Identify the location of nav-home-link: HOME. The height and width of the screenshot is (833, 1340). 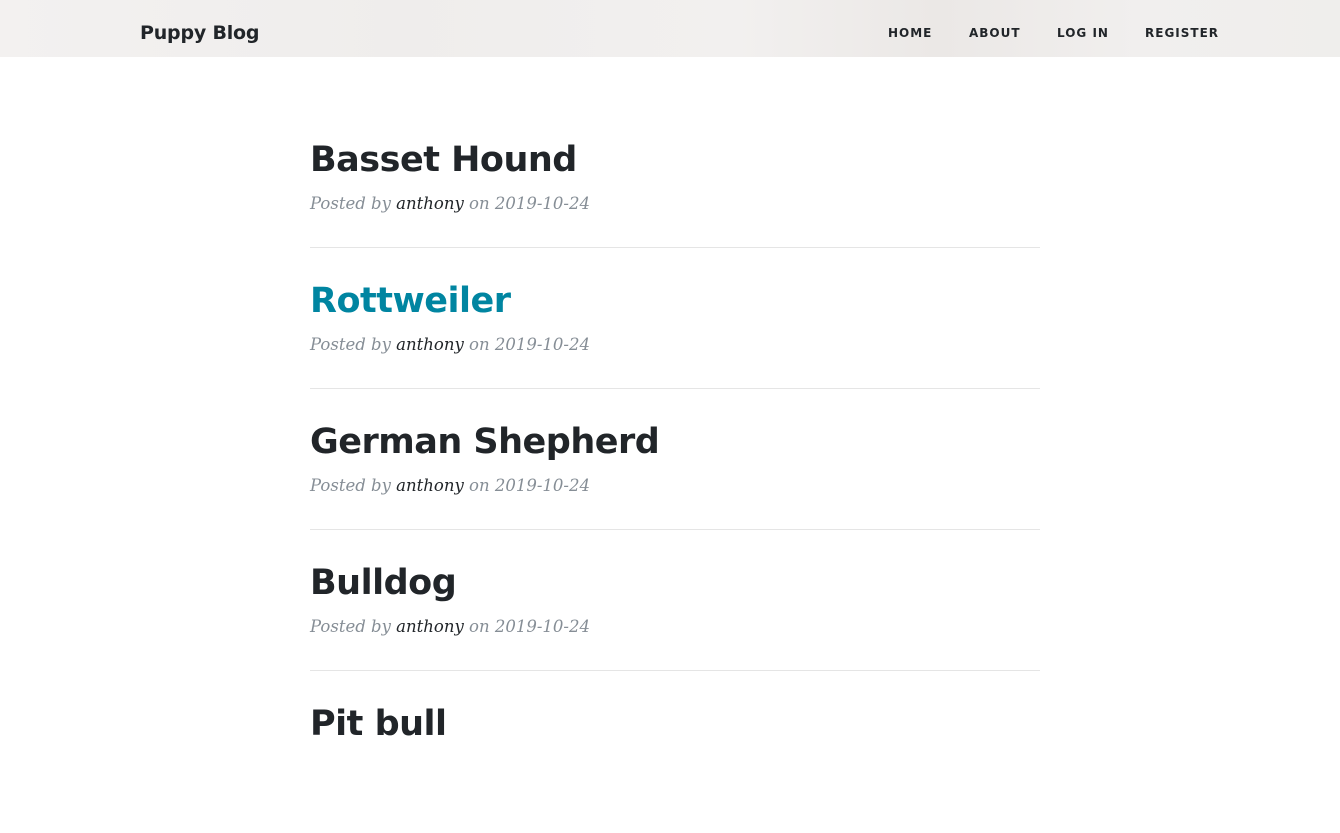
(910, 33).